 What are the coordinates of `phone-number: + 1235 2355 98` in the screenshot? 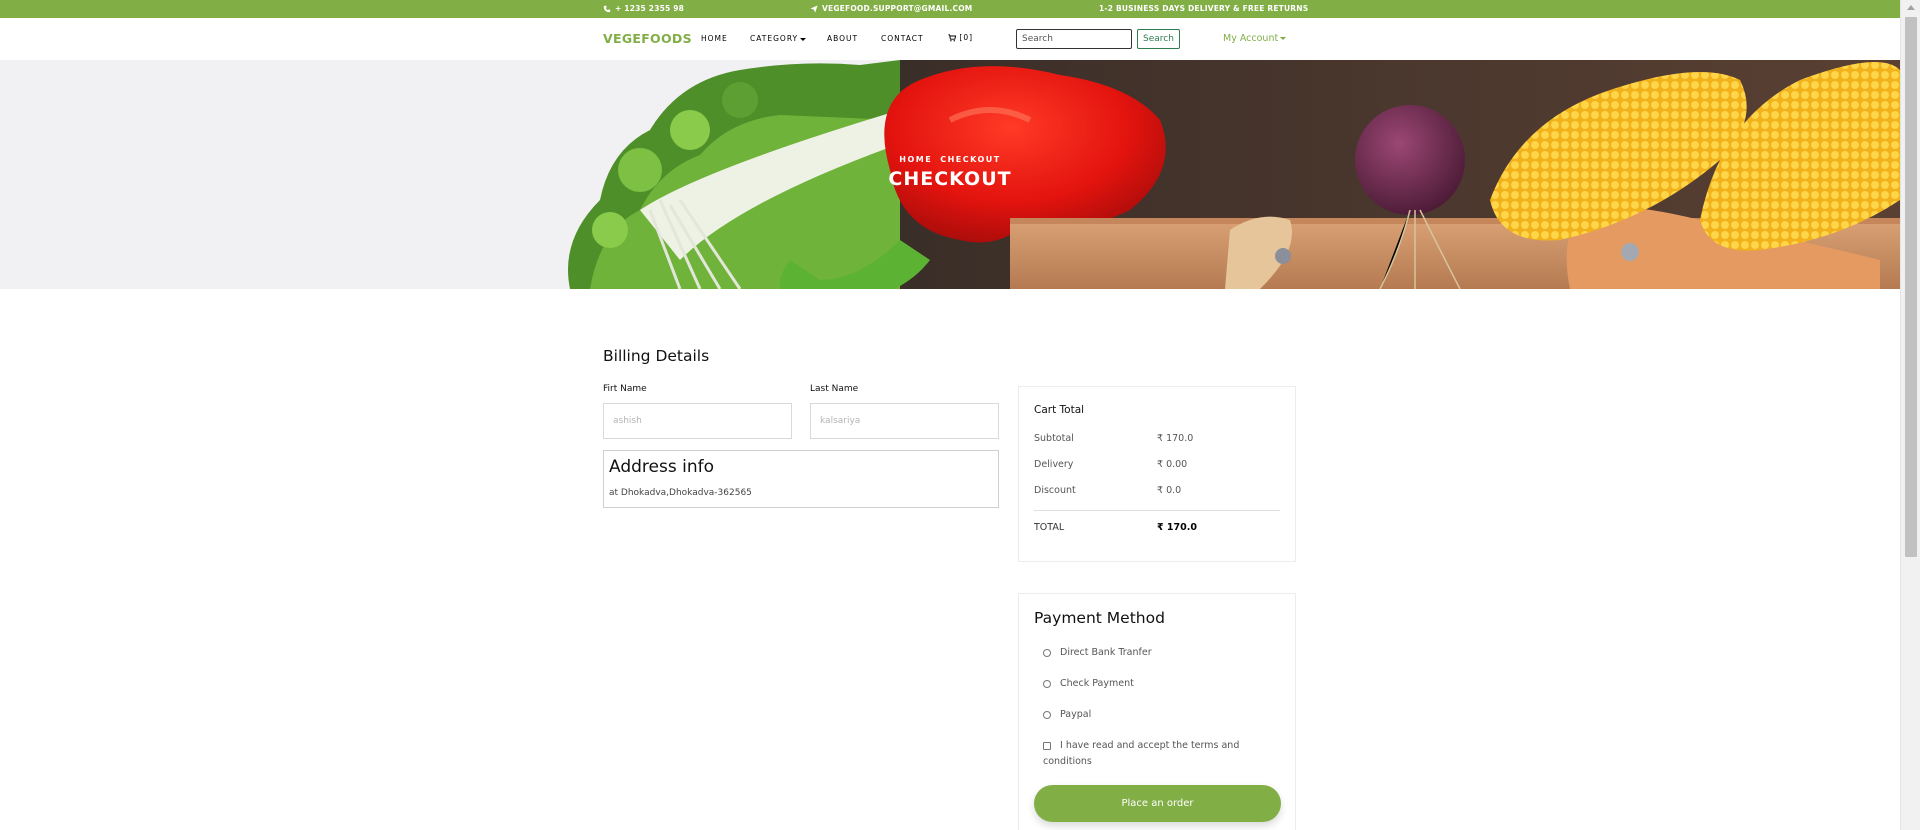 It's located at (650, 8).